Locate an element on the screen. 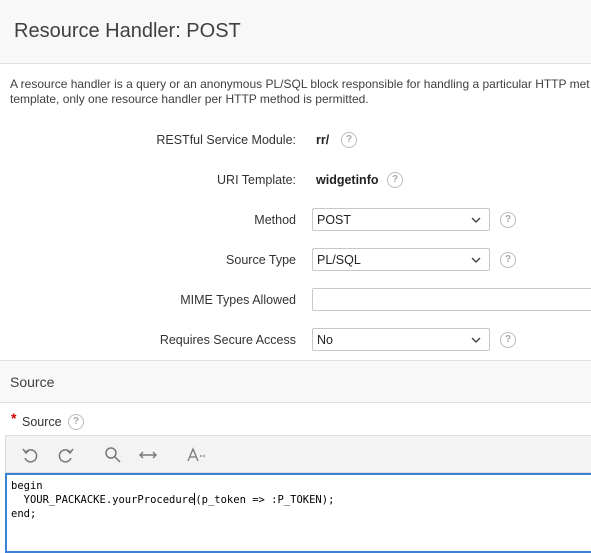 This screenshot has width=591, height=553. mime-types-input is located at coordinates (451, 299).